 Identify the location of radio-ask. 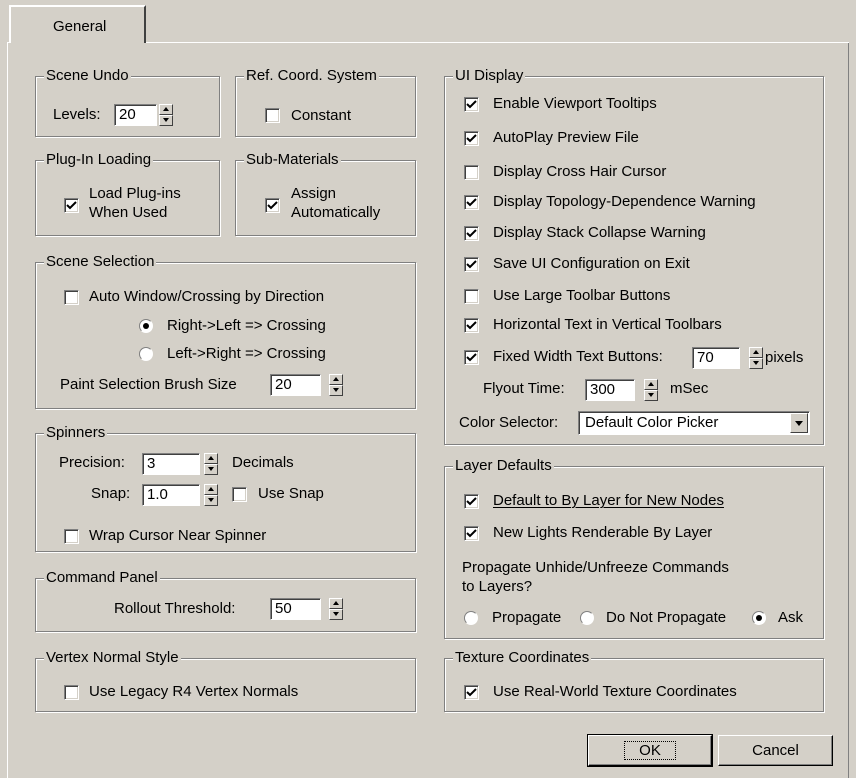
(759, 618).